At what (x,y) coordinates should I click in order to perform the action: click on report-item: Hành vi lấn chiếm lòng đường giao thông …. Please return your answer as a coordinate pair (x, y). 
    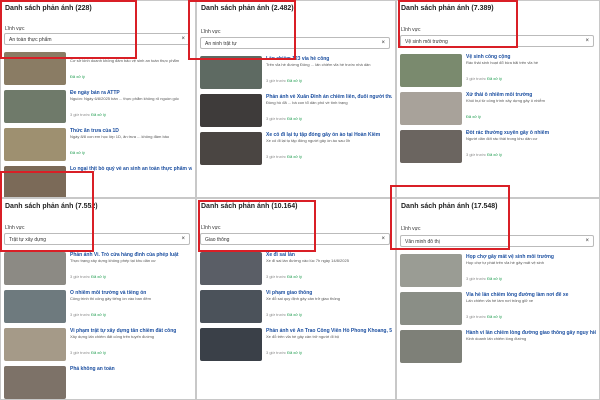
    Looking at the image, I should click on (498, 346).